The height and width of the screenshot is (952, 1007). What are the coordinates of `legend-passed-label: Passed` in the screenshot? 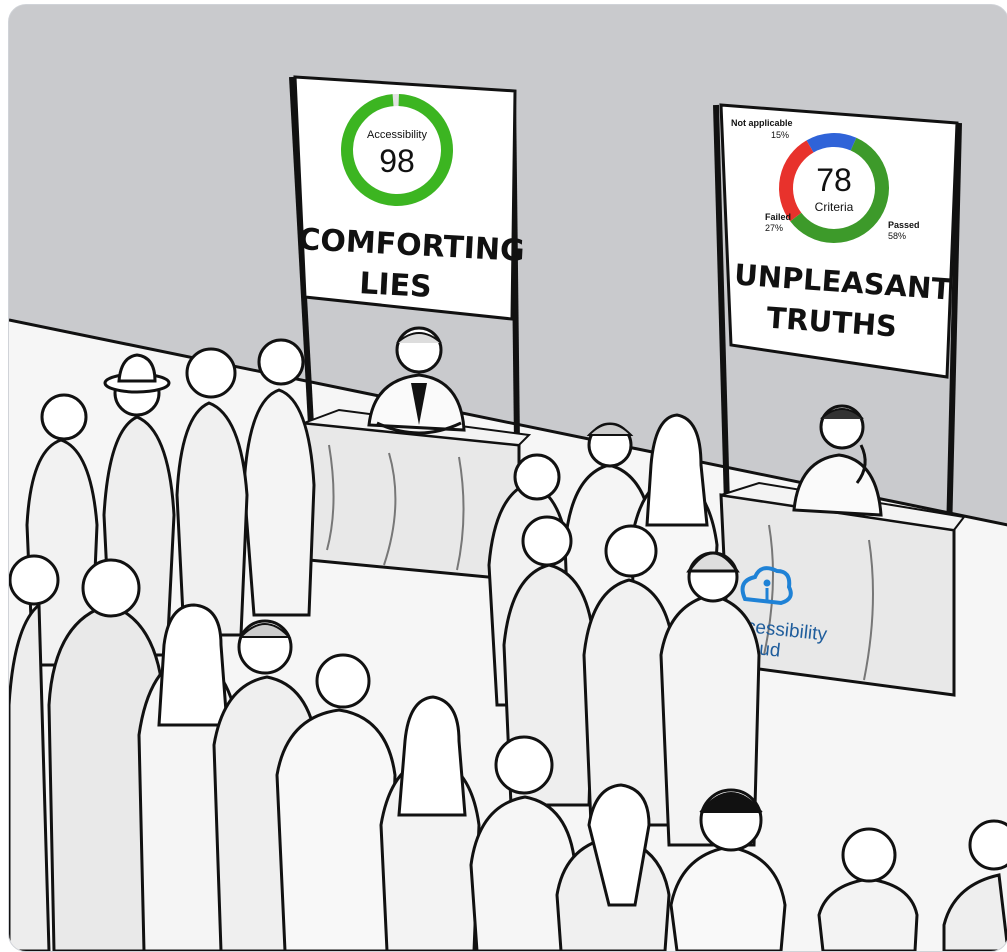 It's located at (904, 225).